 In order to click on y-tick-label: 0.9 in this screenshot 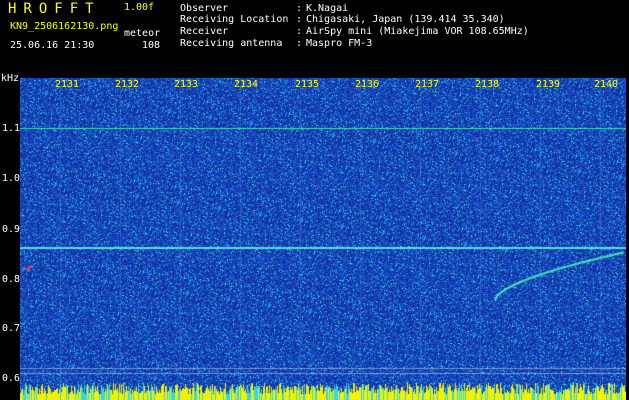, I will do `click(11, 229)`.